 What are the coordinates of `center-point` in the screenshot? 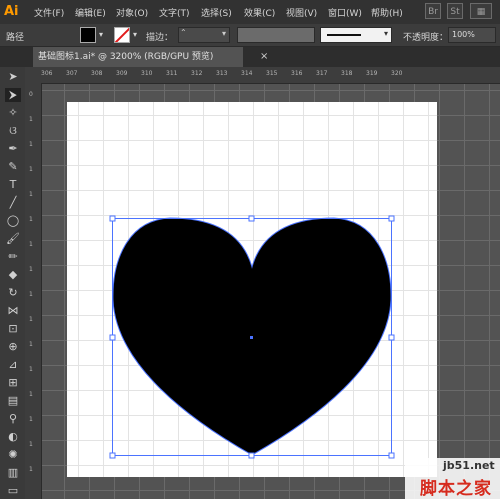 It's located at (251, 337).